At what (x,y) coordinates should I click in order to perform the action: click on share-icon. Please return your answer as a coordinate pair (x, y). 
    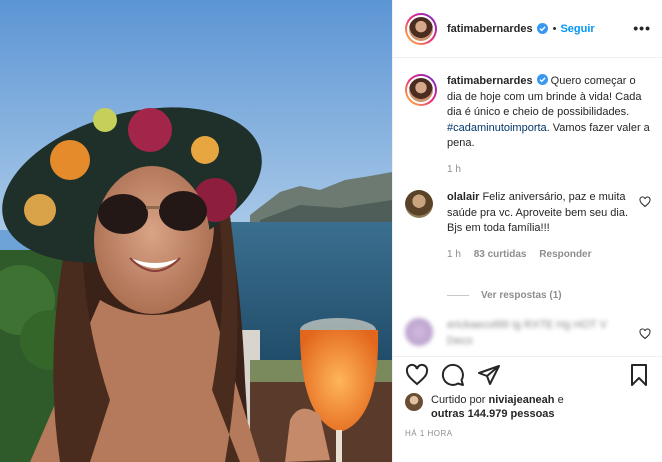
    Looking at the image, I should click on (489, 375).